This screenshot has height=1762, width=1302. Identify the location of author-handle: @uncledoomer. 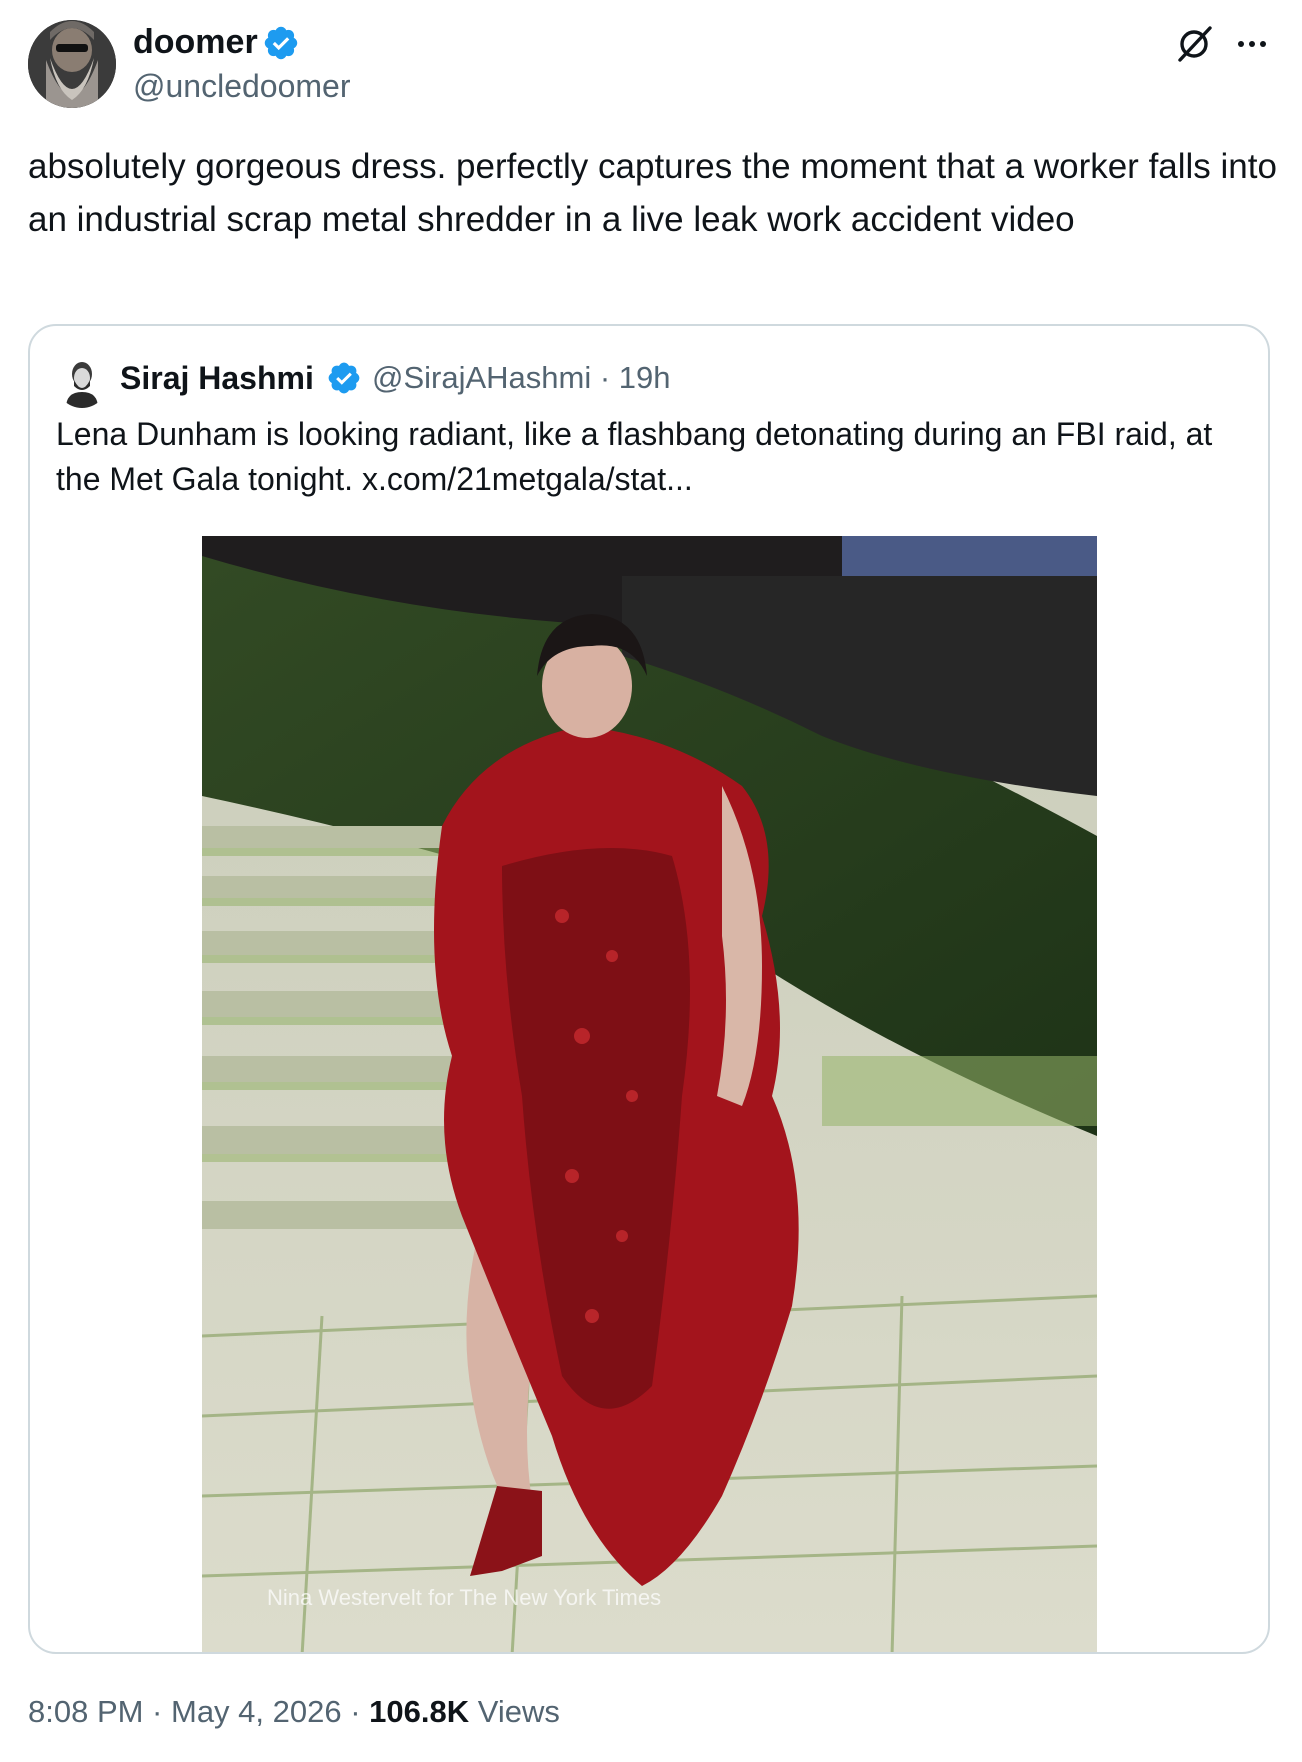
(241, 86).